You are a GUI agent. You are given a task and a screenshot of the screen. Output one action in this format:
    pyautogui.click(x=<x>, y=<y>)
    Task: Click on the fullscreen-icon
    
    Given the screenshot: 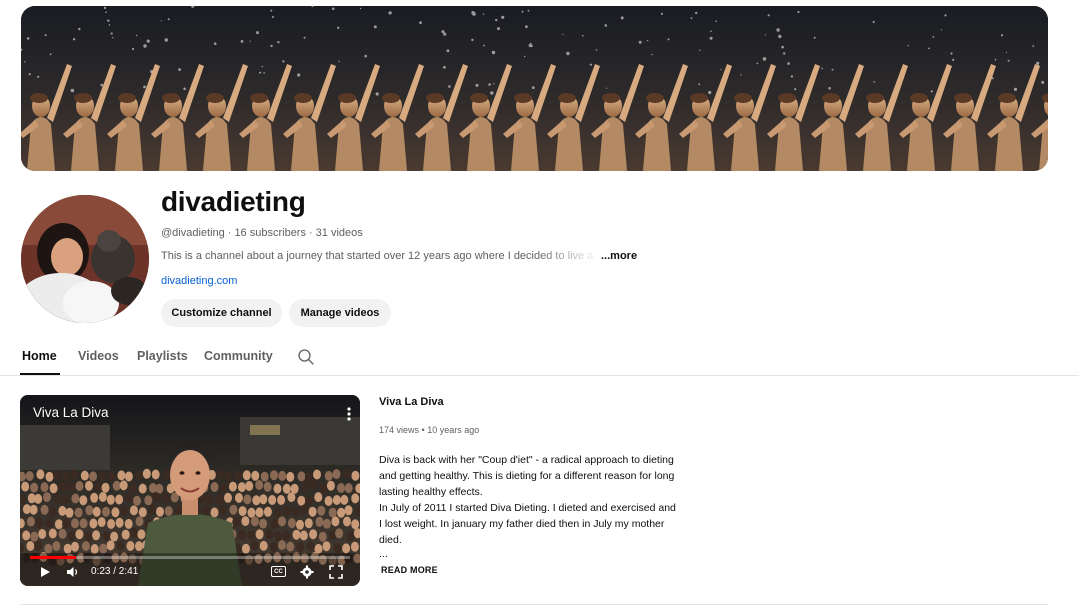 What is the action you would take?
    pyautogui.click(x=336, y=572)
    